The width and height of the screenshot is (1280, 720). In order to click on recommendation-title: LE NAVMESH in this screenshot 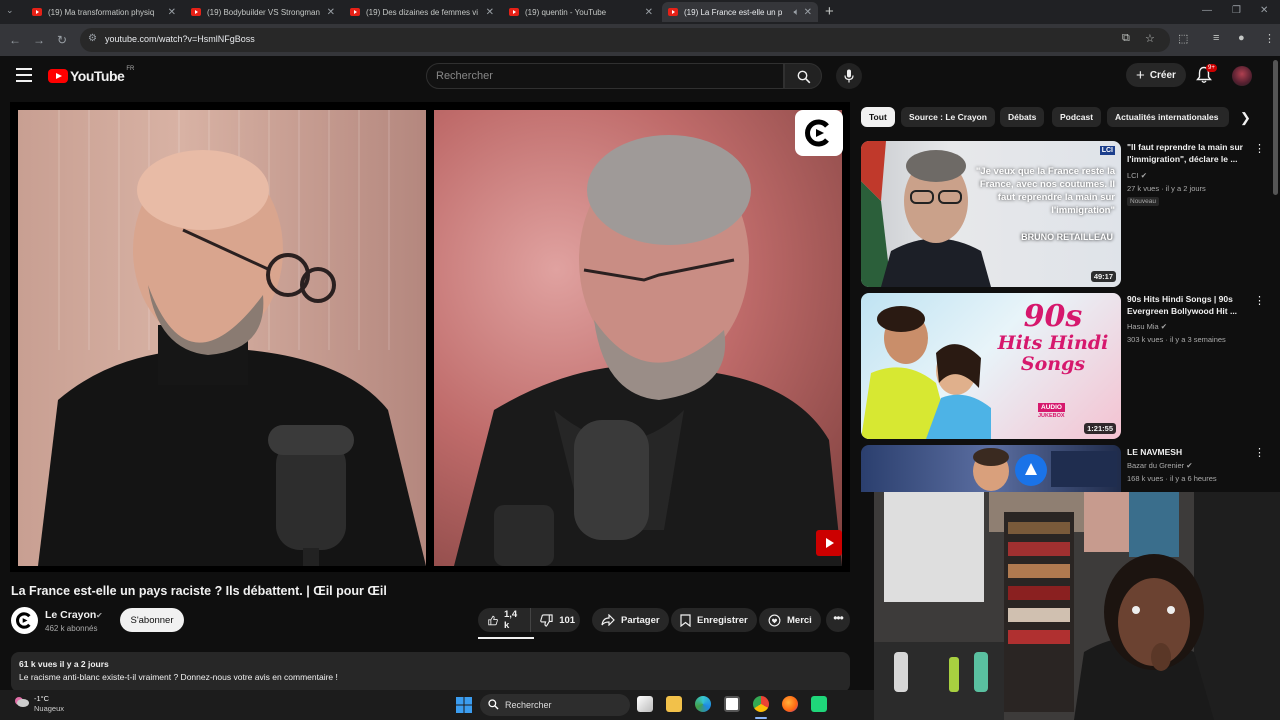, I will do `click(1188, 452)`.